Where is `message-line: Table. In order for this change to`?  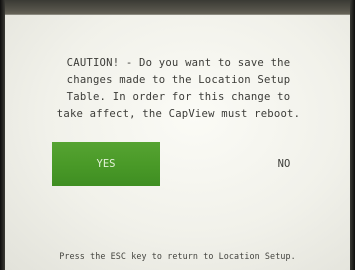 message-line: Table. In order for this change to is located at coordinates (178, 97).